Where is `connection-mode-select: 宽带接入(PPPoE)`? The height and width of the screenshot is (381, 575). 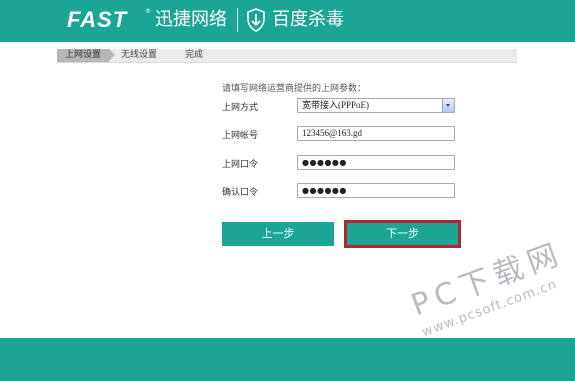 connection-mode-select: 宽带接入(PPPoE) is located at coordinates (376, 105).